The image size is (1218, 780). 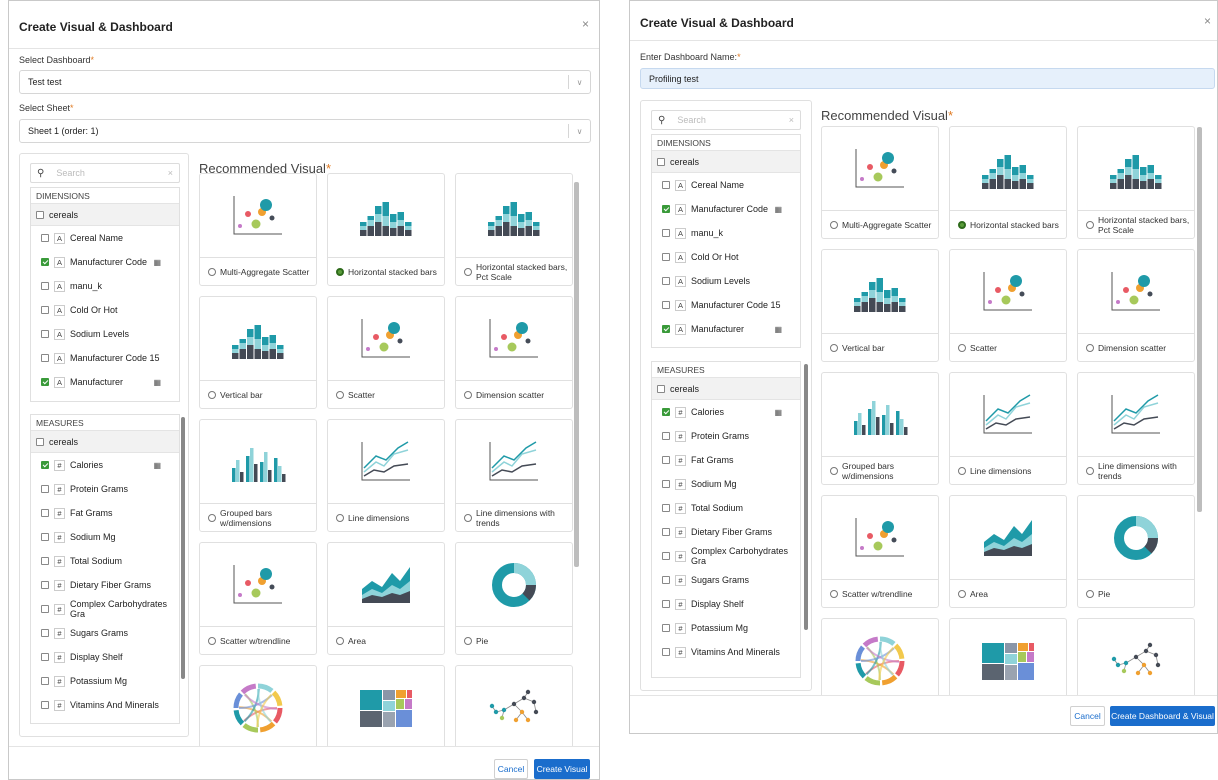 I want to click on chevron-down-icon: ∨, so click(x=579, y=131).